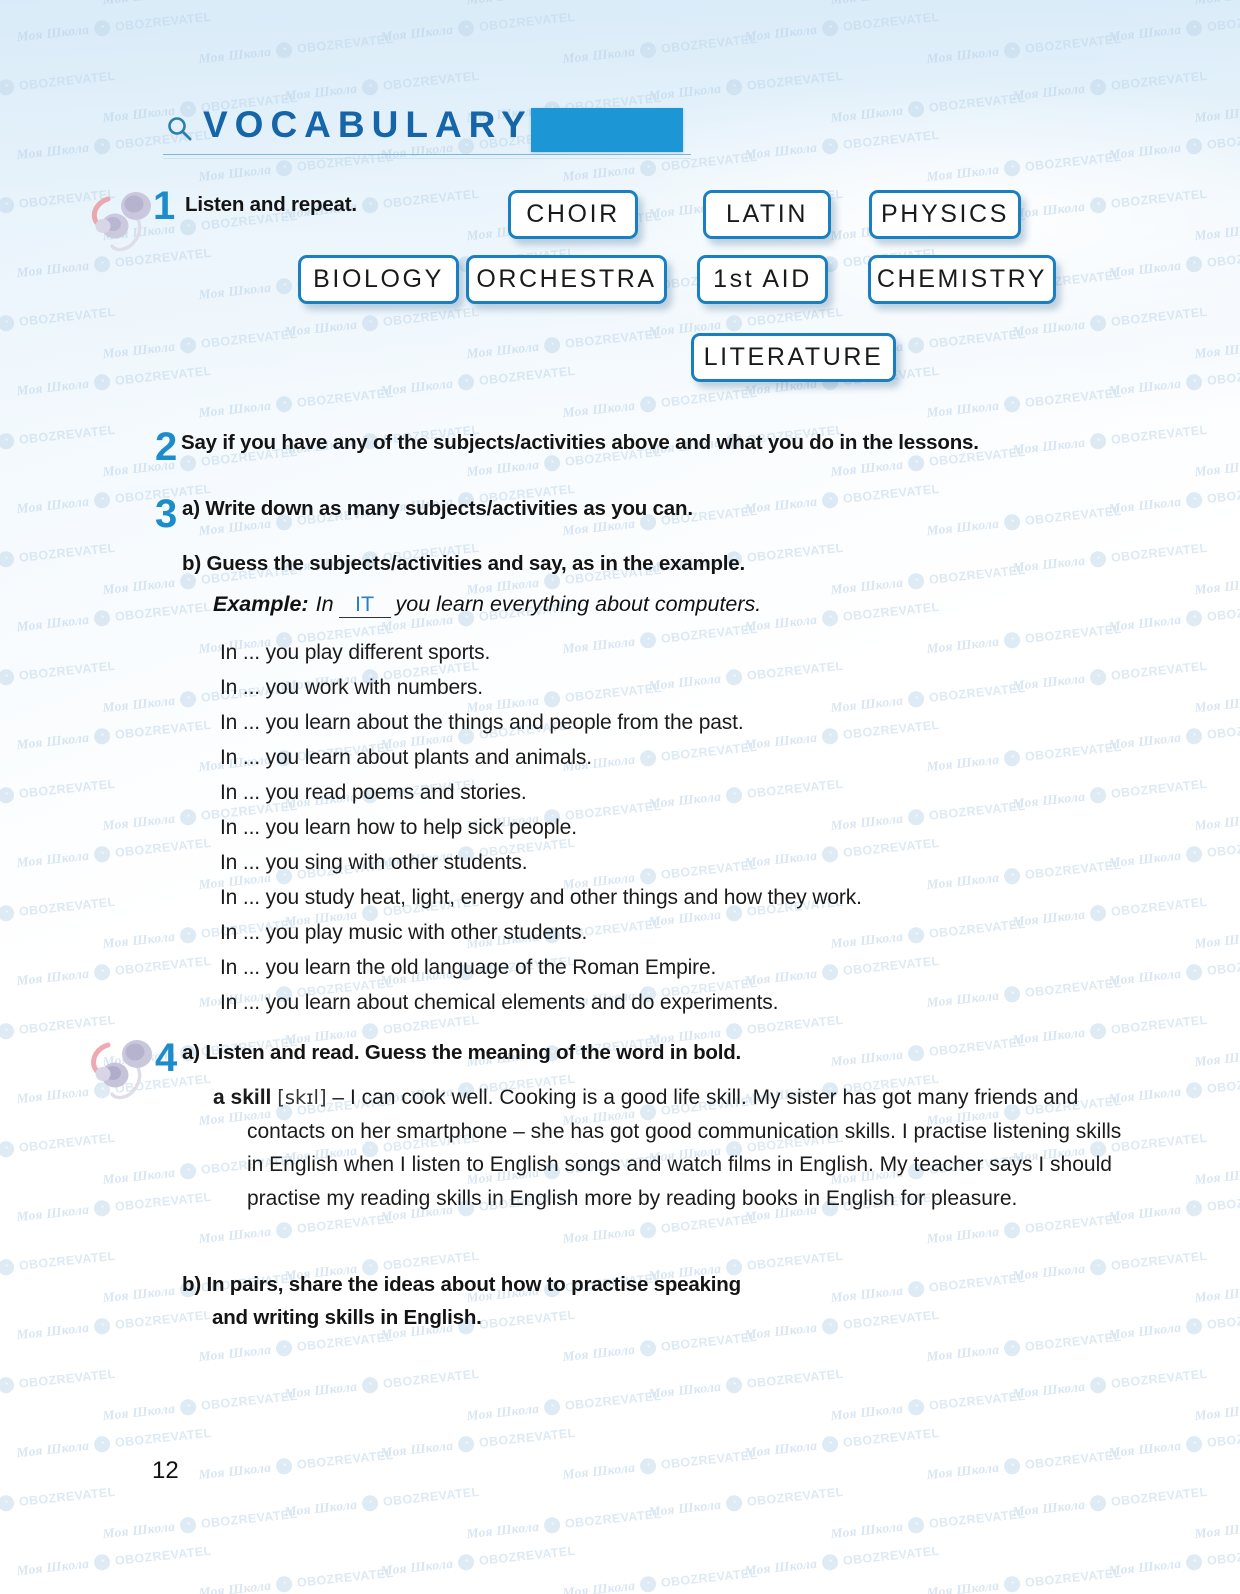 Image resolution: width=1240 pixels, height=1594 pixels. Describe the element at coordinates (378, 279) in the screenshot. I see `word-card-biology: BIOLOGY` at that location.